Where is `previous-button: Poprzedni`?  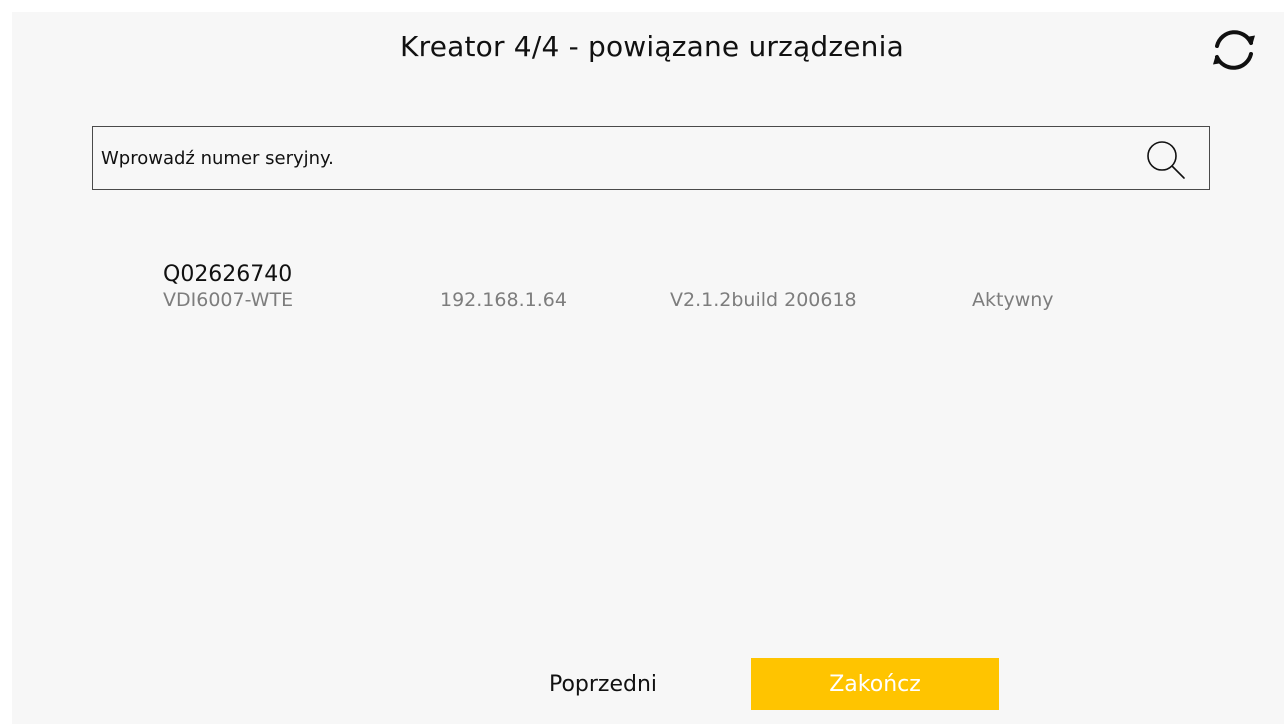
previous-button: Poprzedni is located at coordinates (603, 684).